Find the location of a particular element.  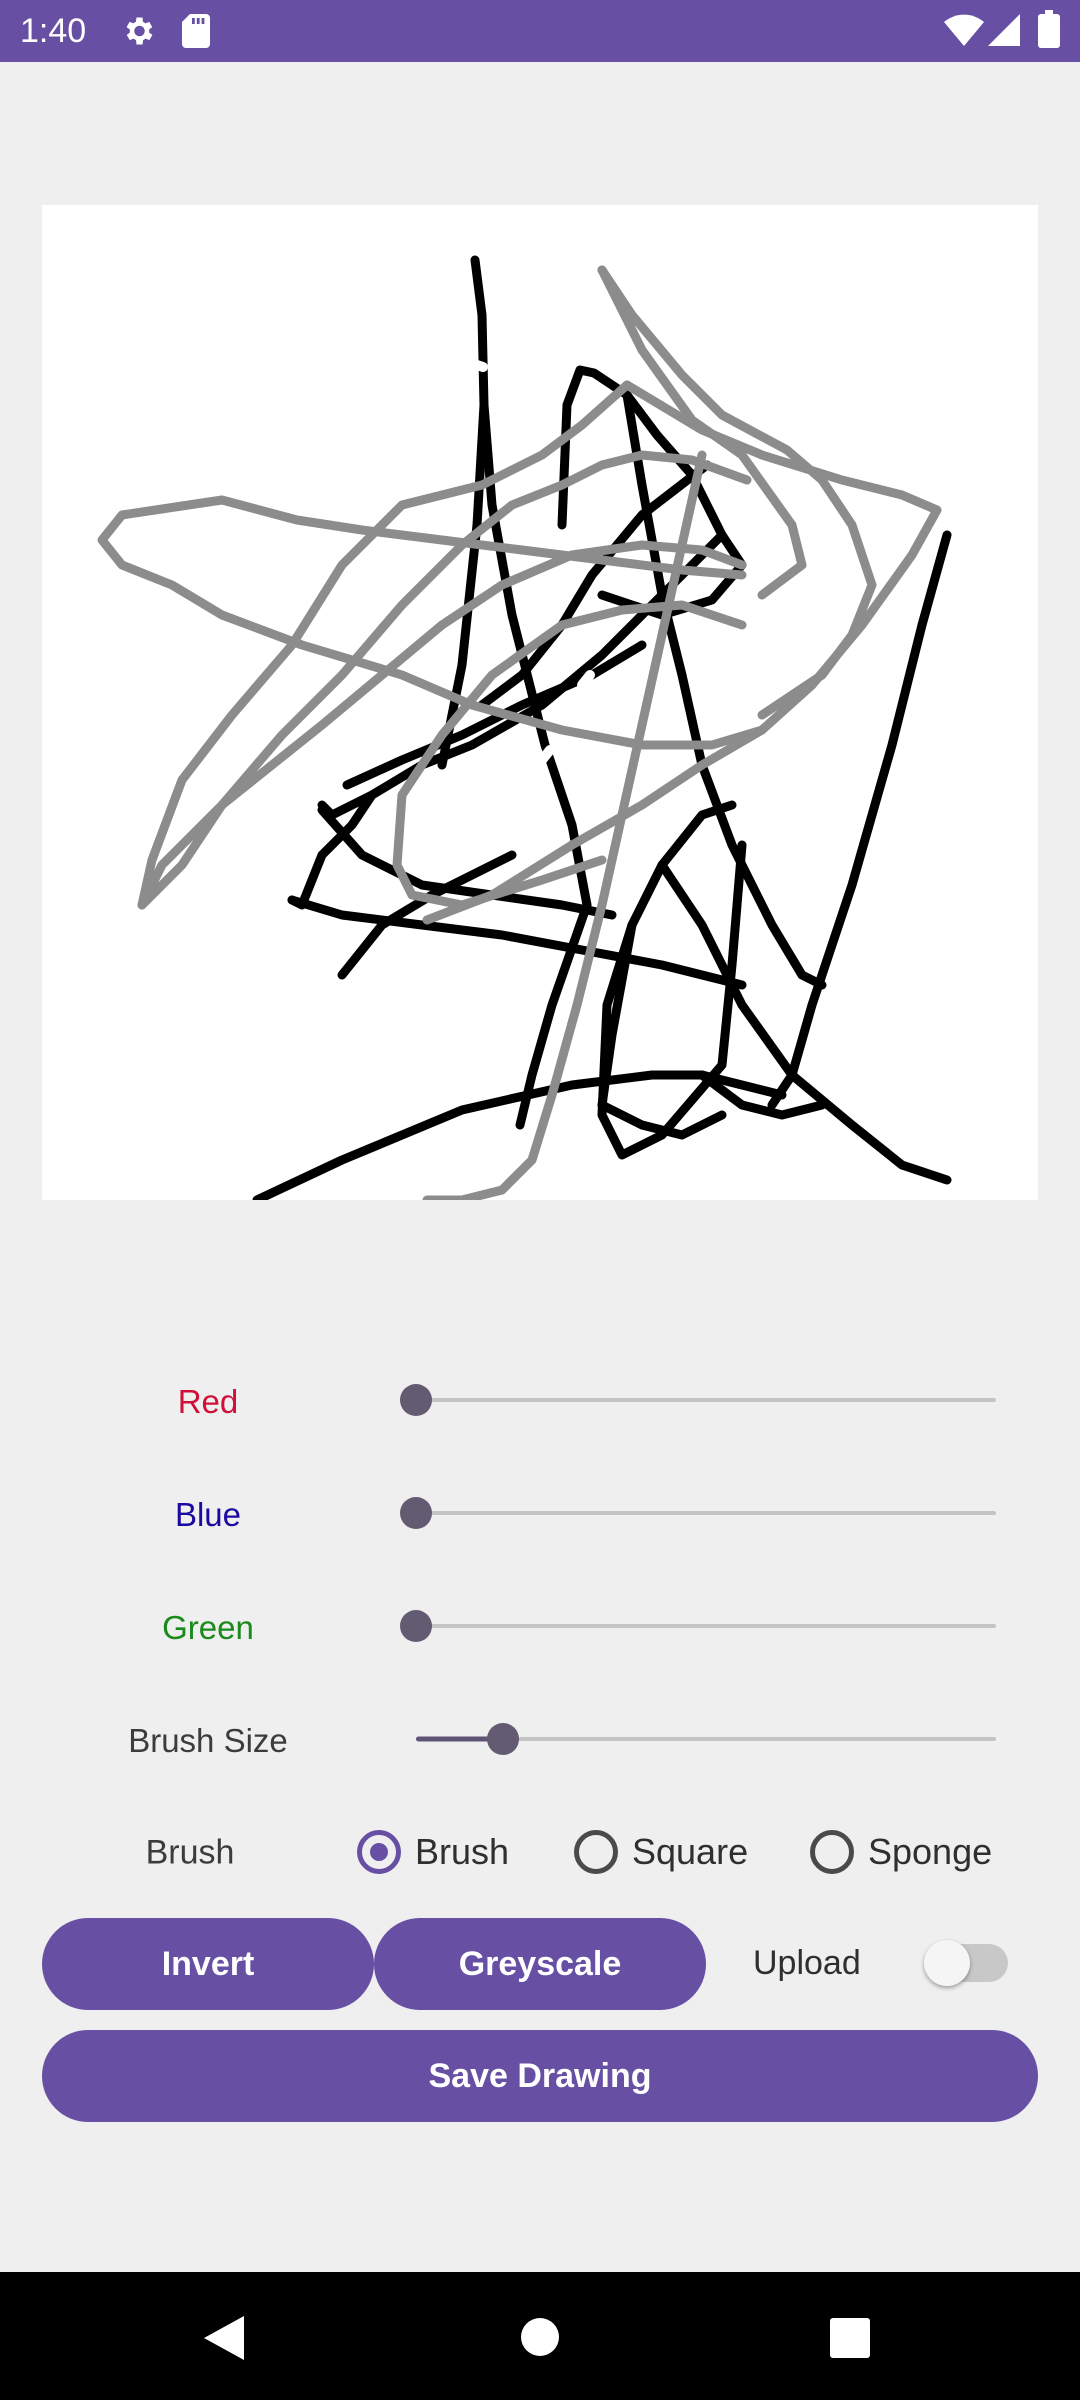

status-bar: 1:40 is located at coordinates (540, 31).